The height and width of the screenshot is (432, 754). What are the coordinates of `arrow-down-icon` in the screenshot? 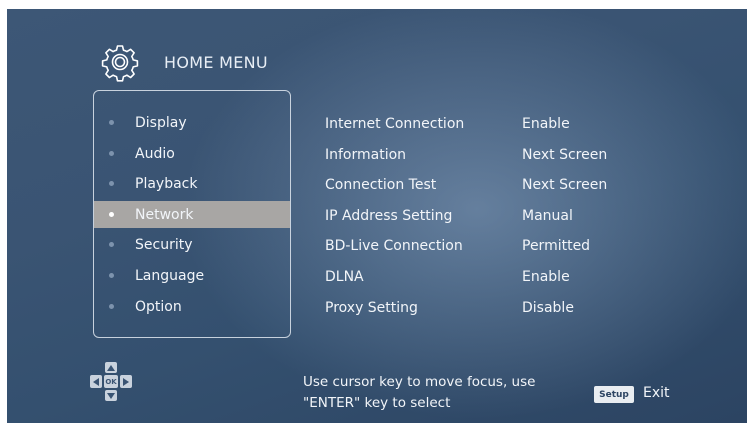 It's located at (111, 395).